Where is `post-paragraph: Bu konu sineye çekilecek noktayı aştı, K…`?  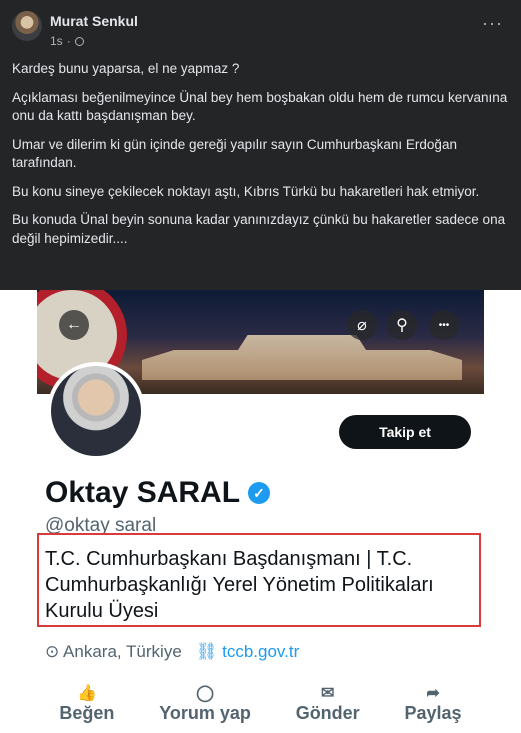 post-paragraph: Bu konu sineye çekilecek noktayı aştı, K… is located at coordinates (246, 191).